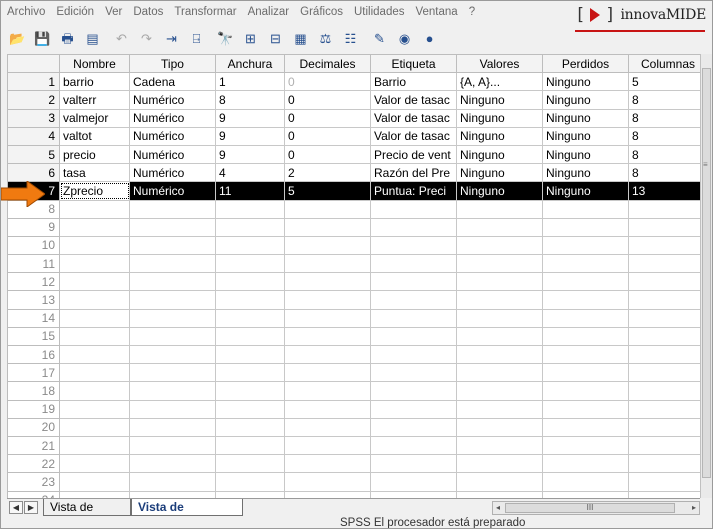  I want to click on cell-nombre: Zprecio, so click(94, 191).